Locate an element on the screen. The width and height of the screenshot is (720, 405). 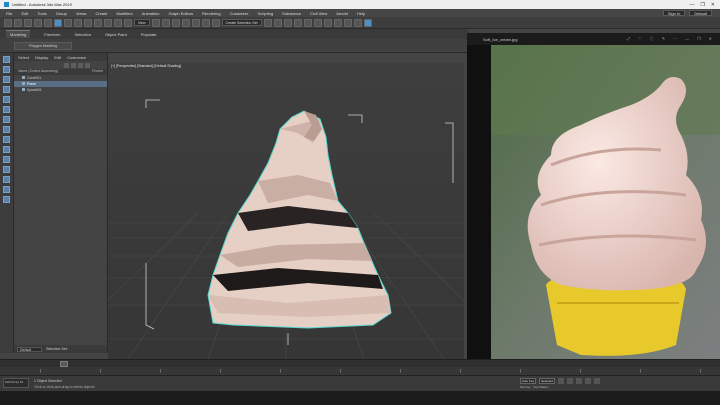
favorite-icon: ♡ is located at coordinates (640, 39).